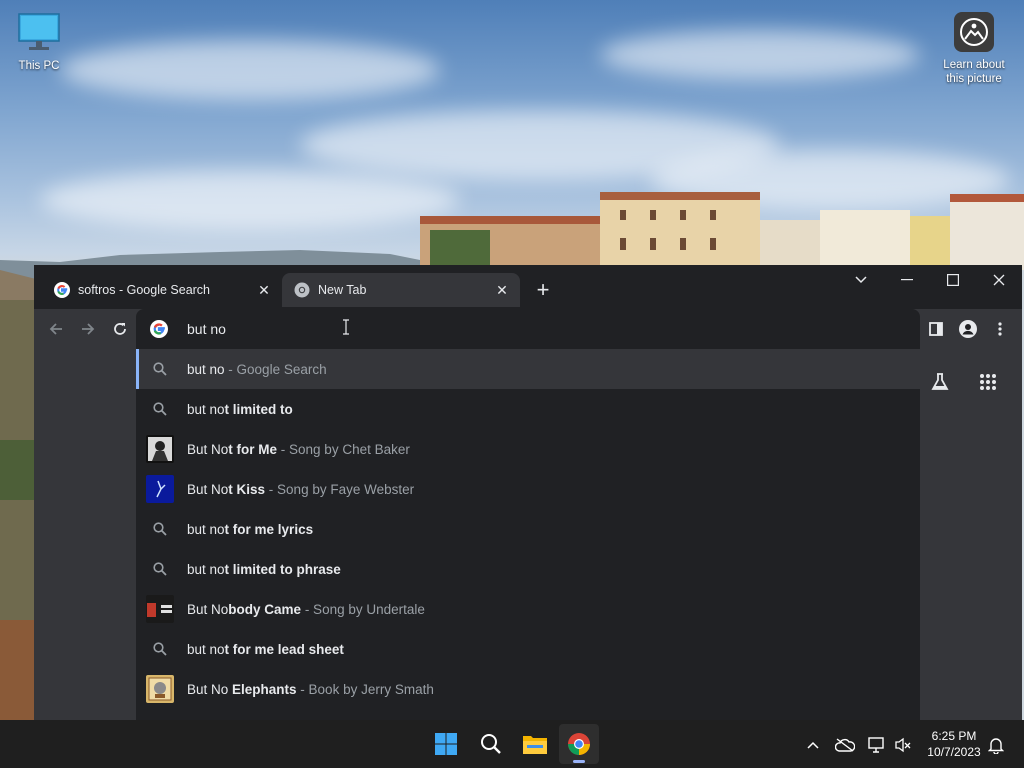  I want to click on maximize-button, so click(953, 280).